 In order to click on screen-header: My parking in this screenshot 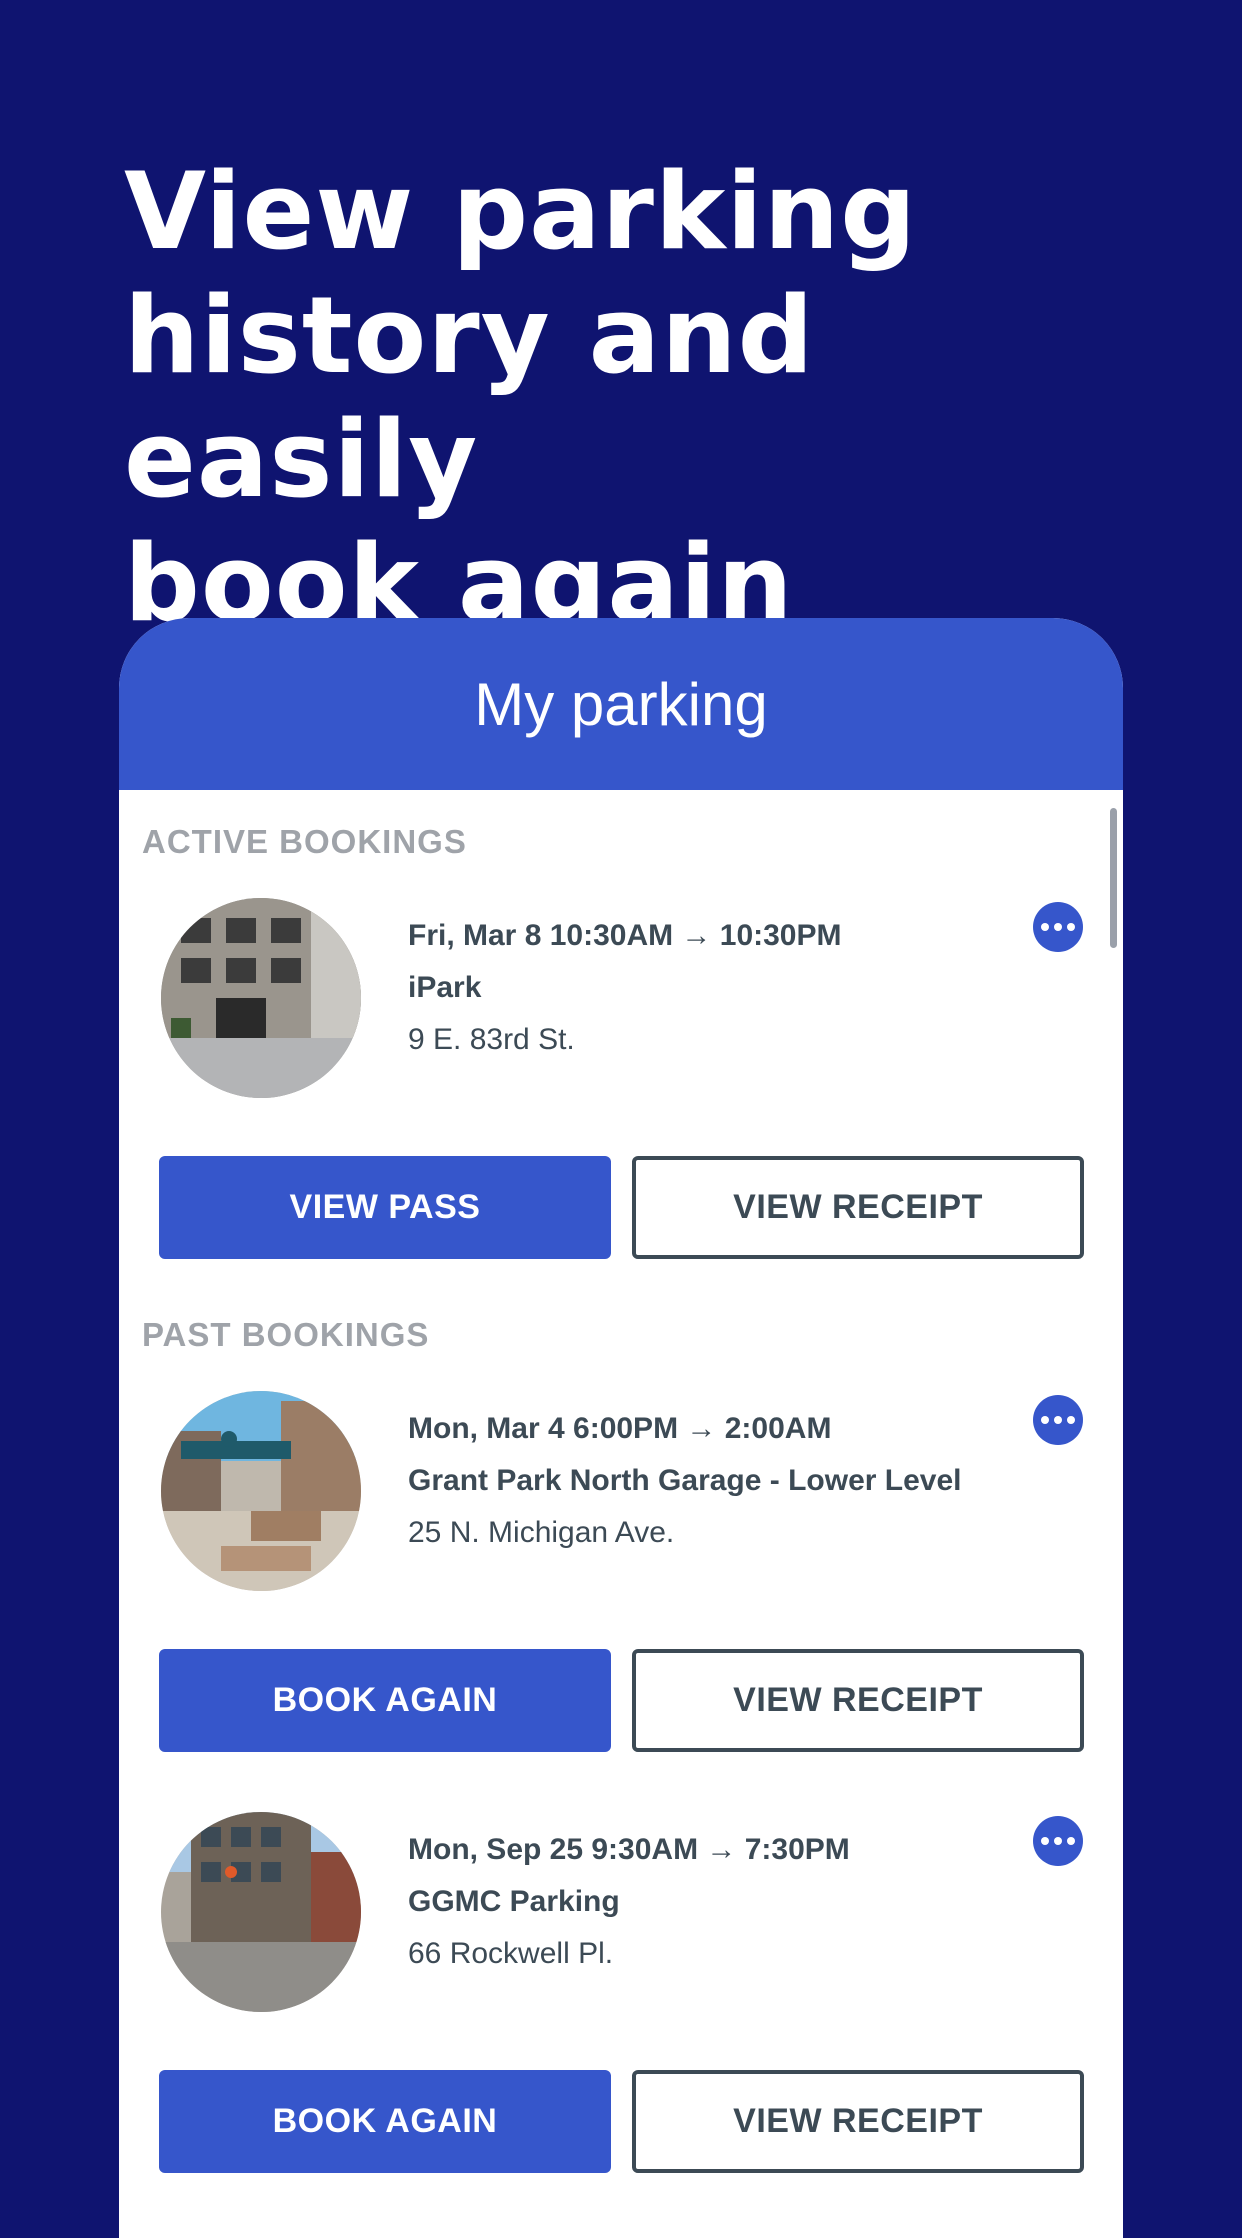, I will do `click(621, 704)`.